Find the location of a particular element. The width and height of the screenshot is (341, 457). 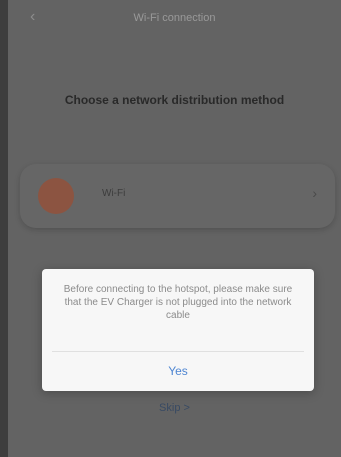

dialog-divider is located at coordinates (178, 351).